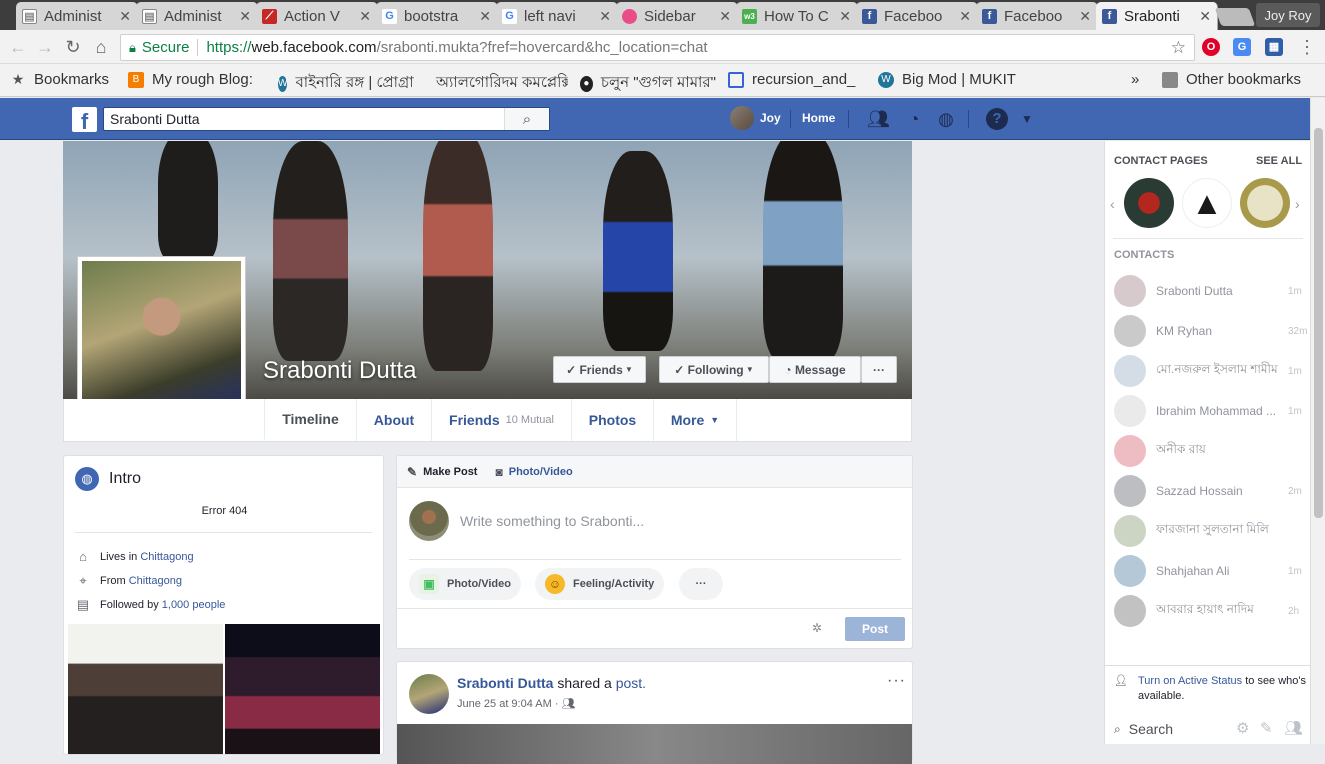 This screenshot has width=1325, height=764. I want to click on back-arrow-icon: ←, so click(18, 47).